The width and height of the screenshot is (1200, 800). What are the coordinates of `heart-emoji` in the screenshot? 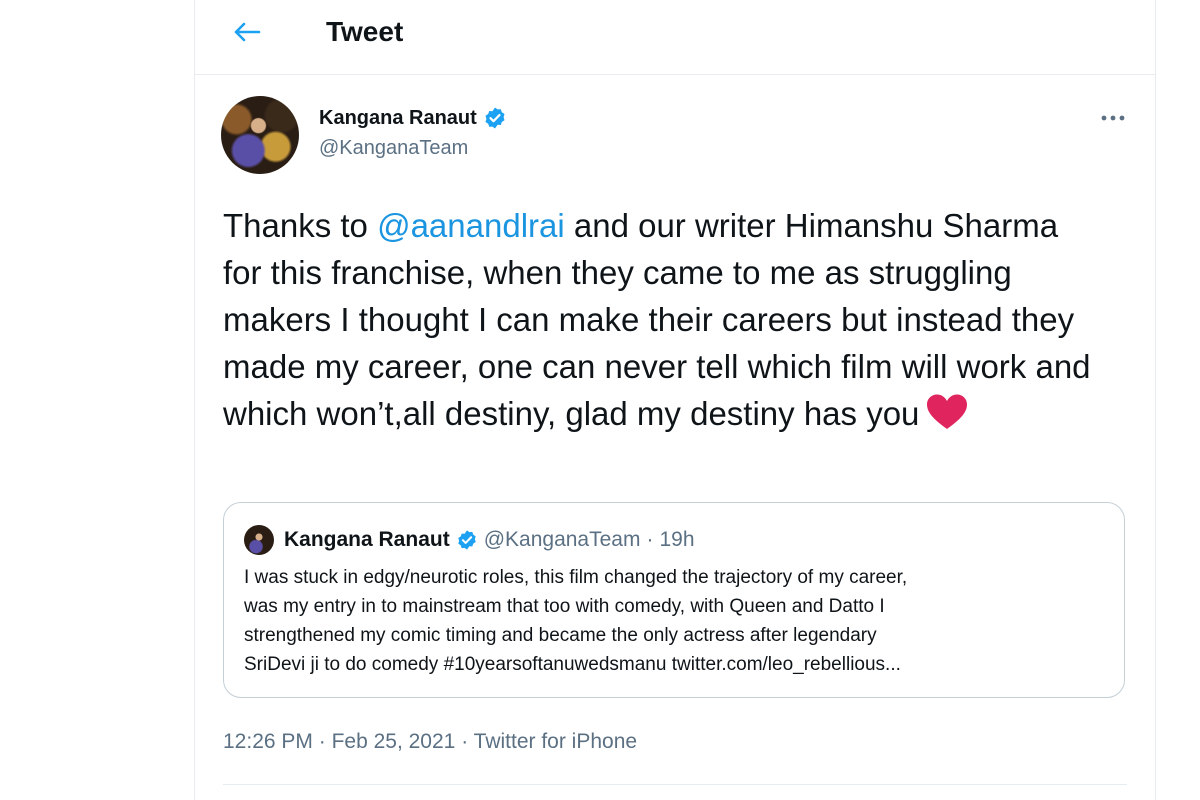 It's located at (947, 418).